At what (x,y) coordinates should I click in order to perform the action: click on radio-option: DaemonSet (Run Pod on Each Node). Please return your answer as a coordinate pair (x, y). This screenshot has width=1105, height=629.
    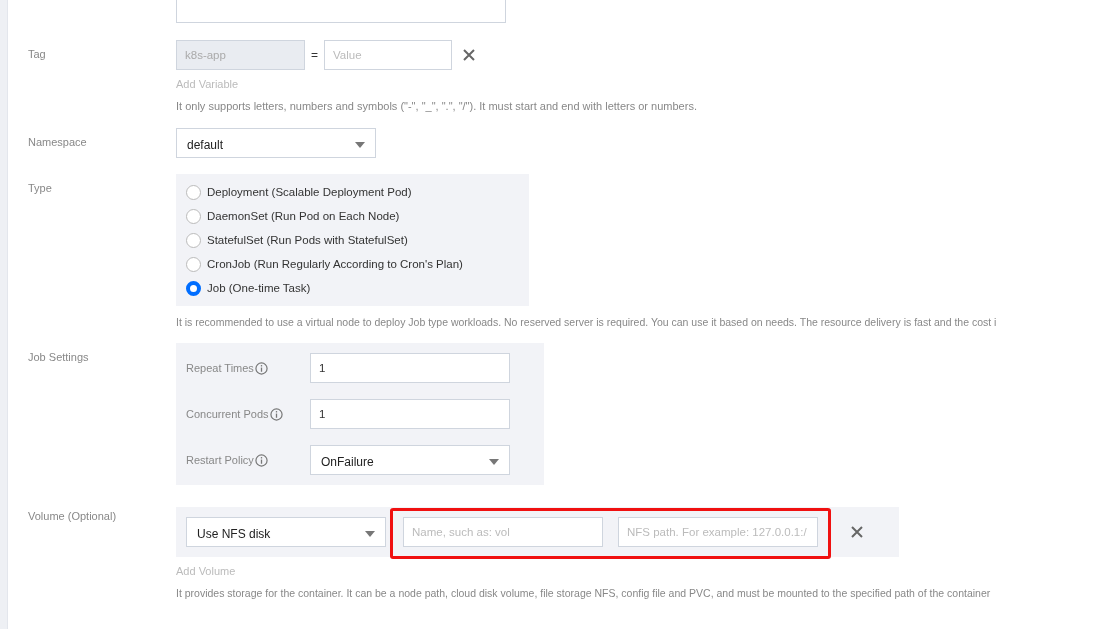
    Looking at the image, I should click on (324, 216).